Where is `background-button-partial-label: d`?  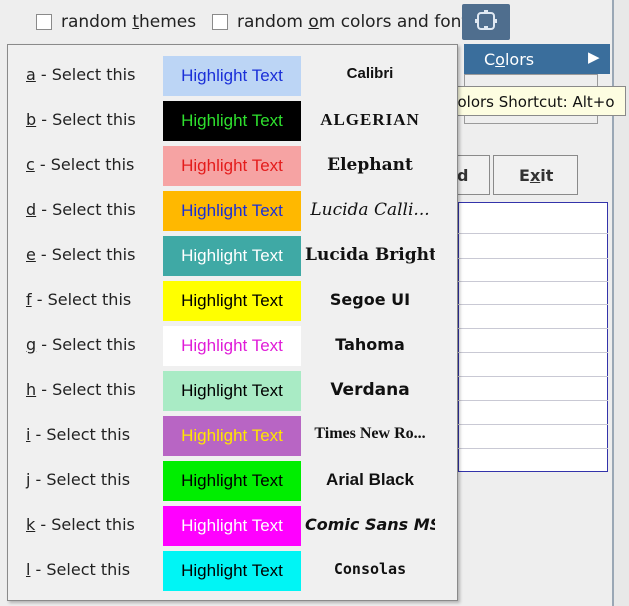 background-button-partial-label: d is located at coordinates (463, 175).